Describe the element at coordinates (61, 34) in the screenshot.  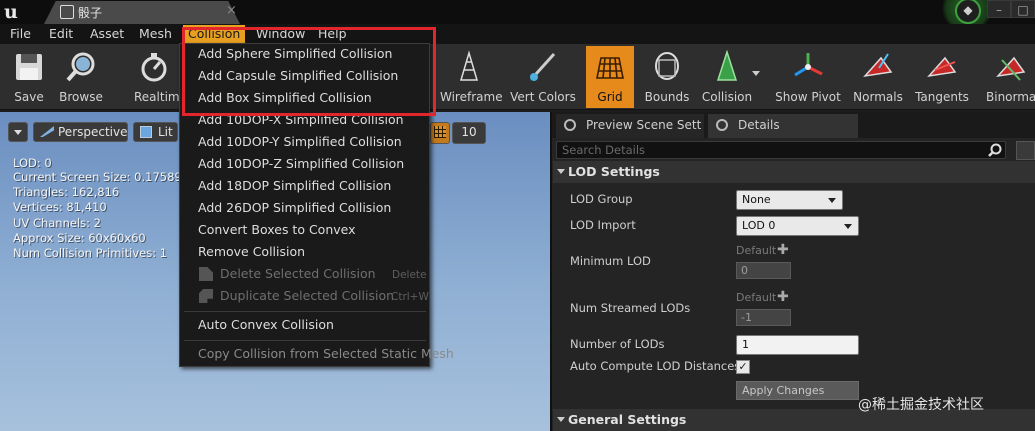
I see `menu-edit: Edit` at that location.